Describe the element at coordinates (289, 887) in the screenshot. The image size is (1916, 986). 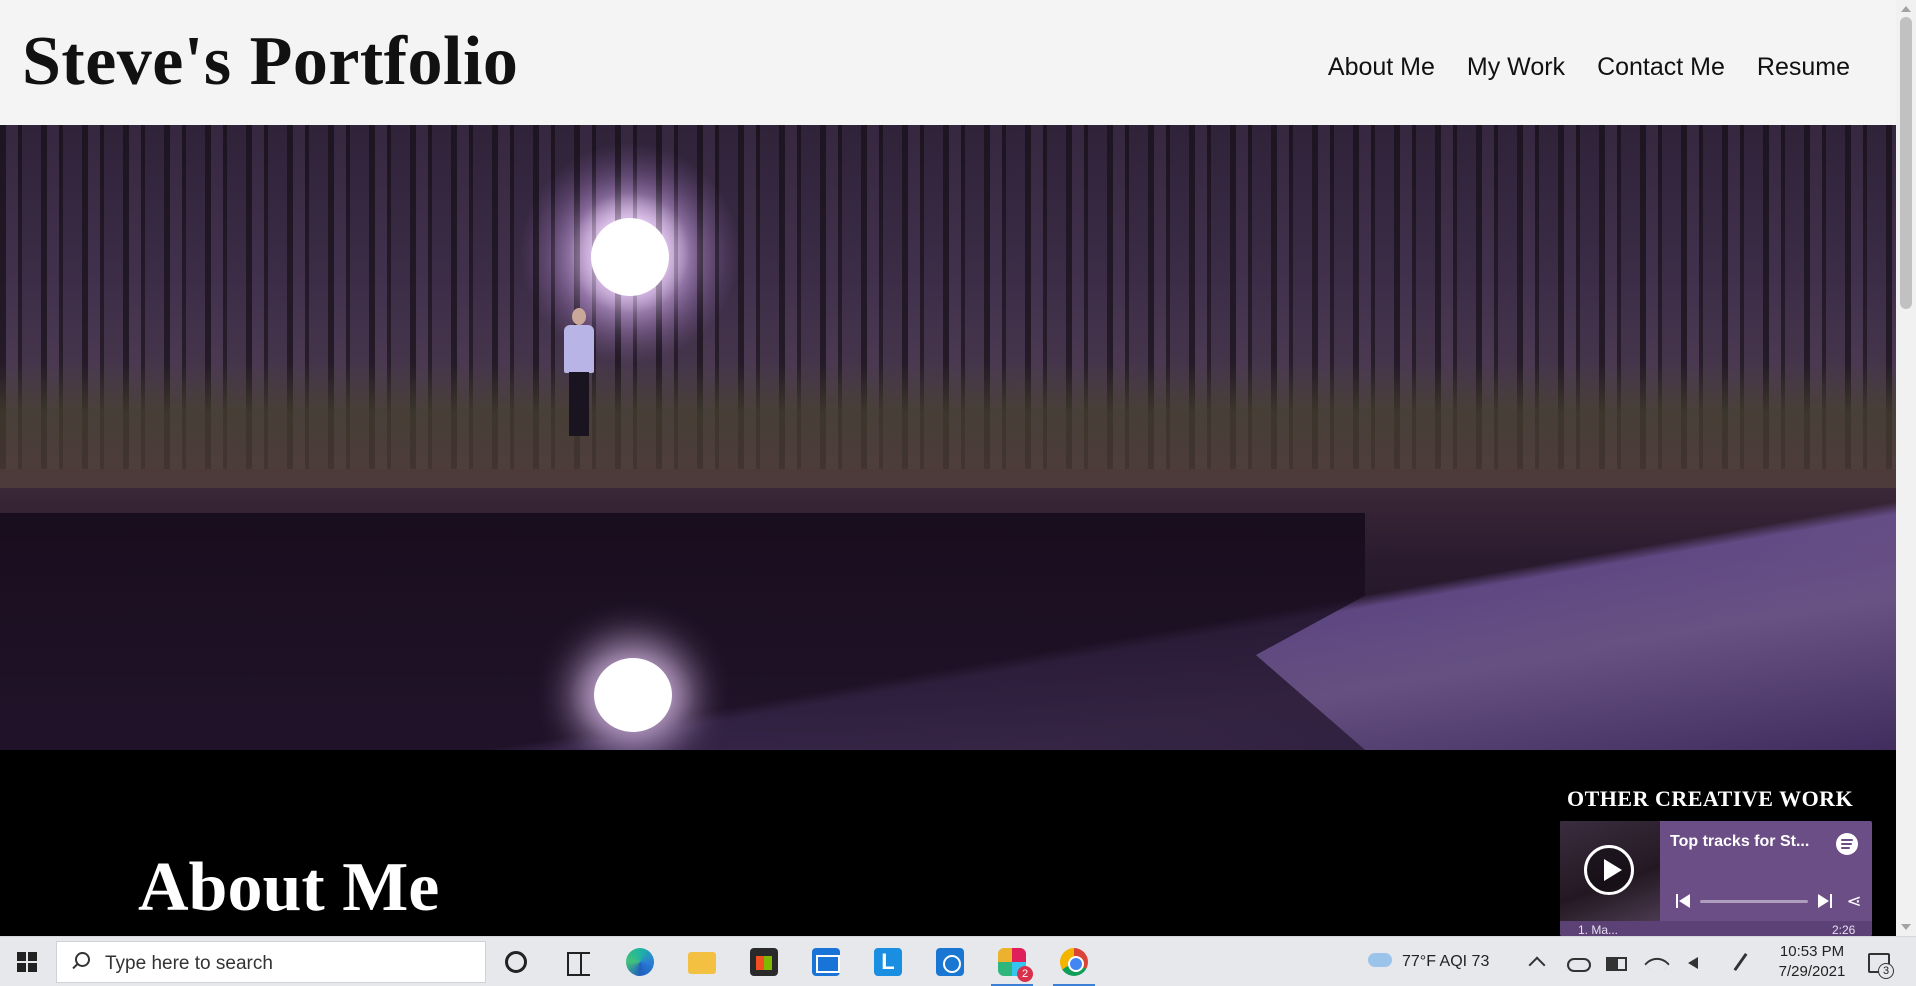
I see `about-heading: About Me` at that location.